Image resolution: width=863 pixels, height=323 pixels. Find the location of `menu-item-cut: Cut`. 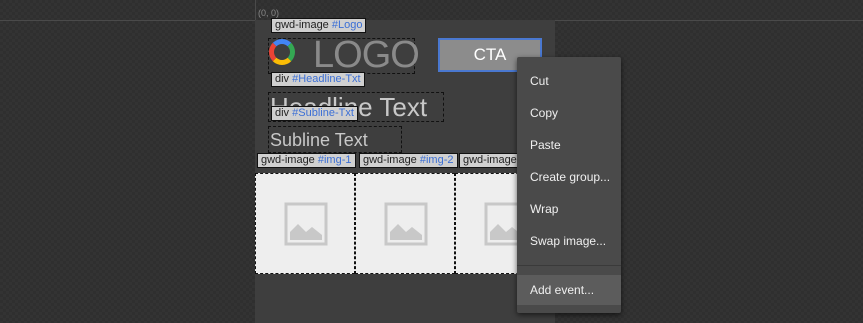

menu-item-cut: Cut is located at coordinates (569, 81).